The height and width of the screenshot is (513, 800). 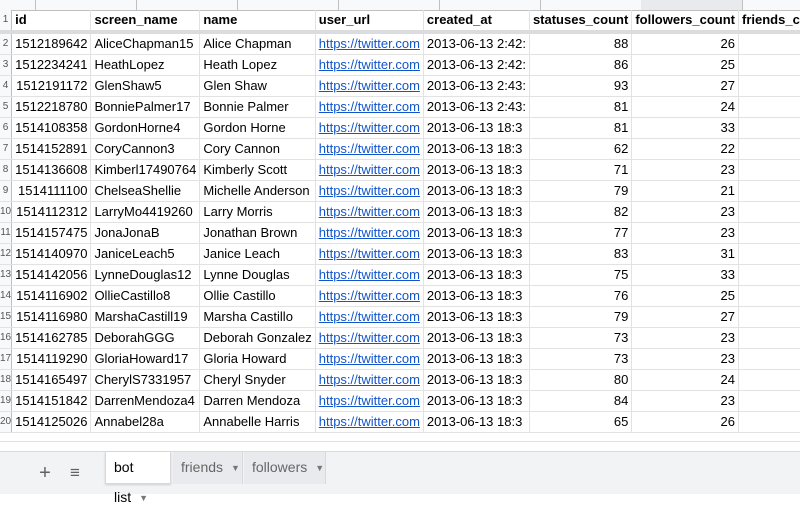 I want to click on tab-friends: friends▼, so click(x=208, y=468).